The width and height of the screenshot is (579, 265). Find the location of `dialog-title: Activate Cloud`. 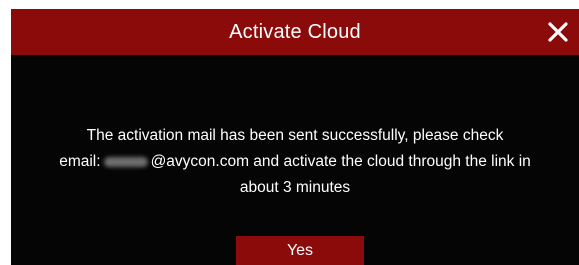

dialog-title: Activate Cloud is located at coordinates (295, 32).